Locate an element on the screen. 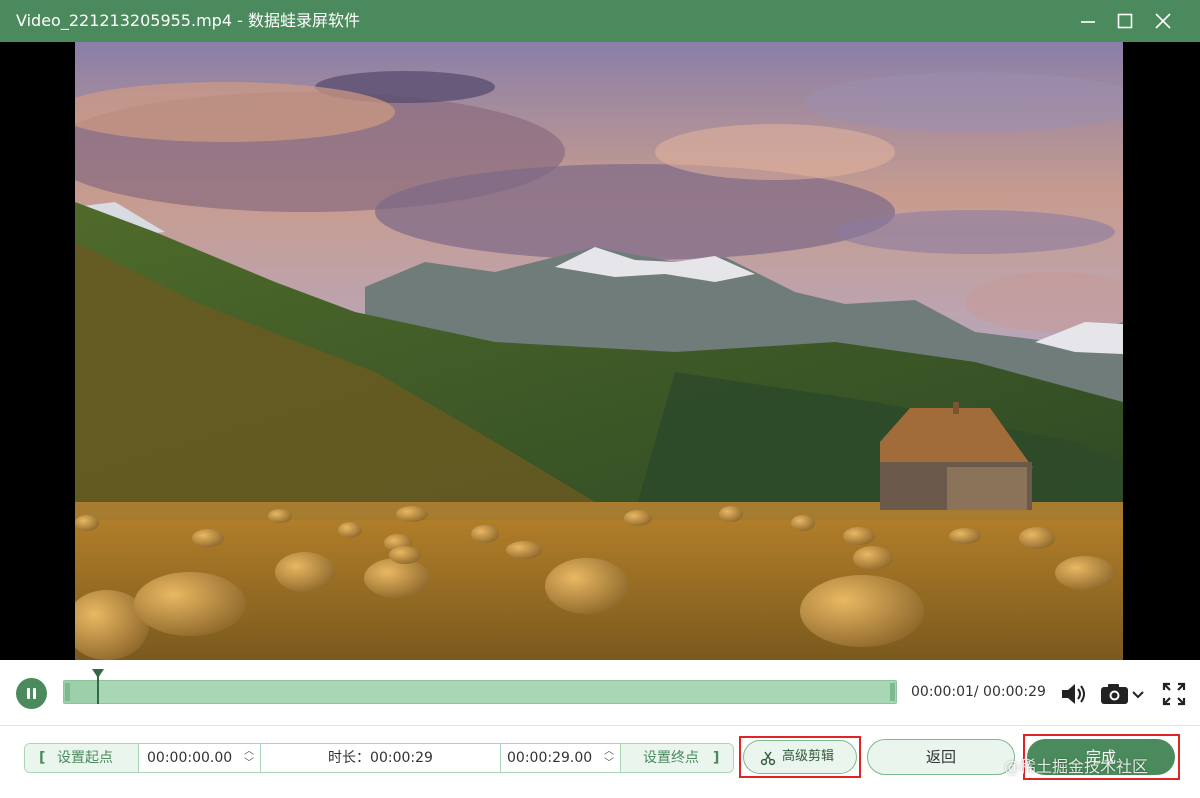 This screenshot has height=798, width=1200. set-start-label: 设置起点 is located at coordinates (85, 758).